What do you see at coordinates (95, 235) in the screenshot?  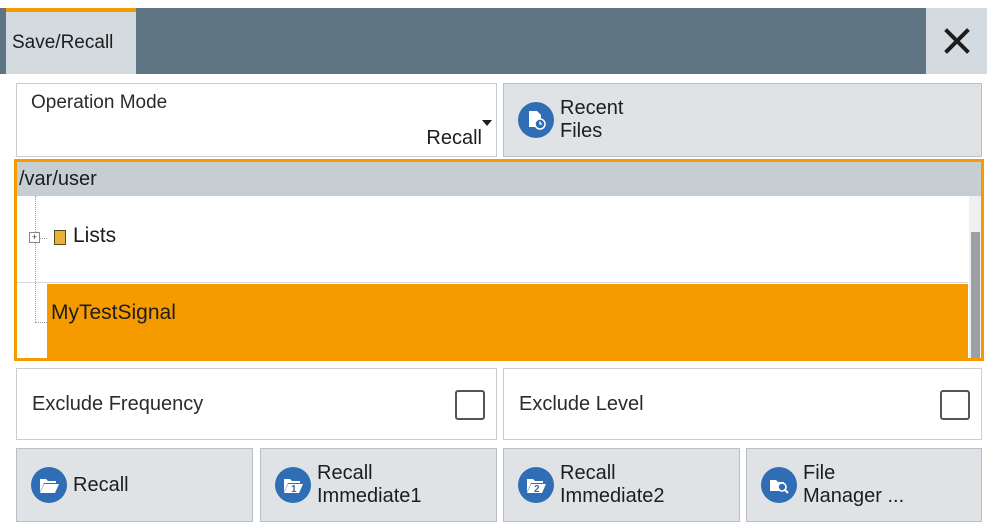 I see `tree-item-label: Lists` at bounding box center [95, 235].